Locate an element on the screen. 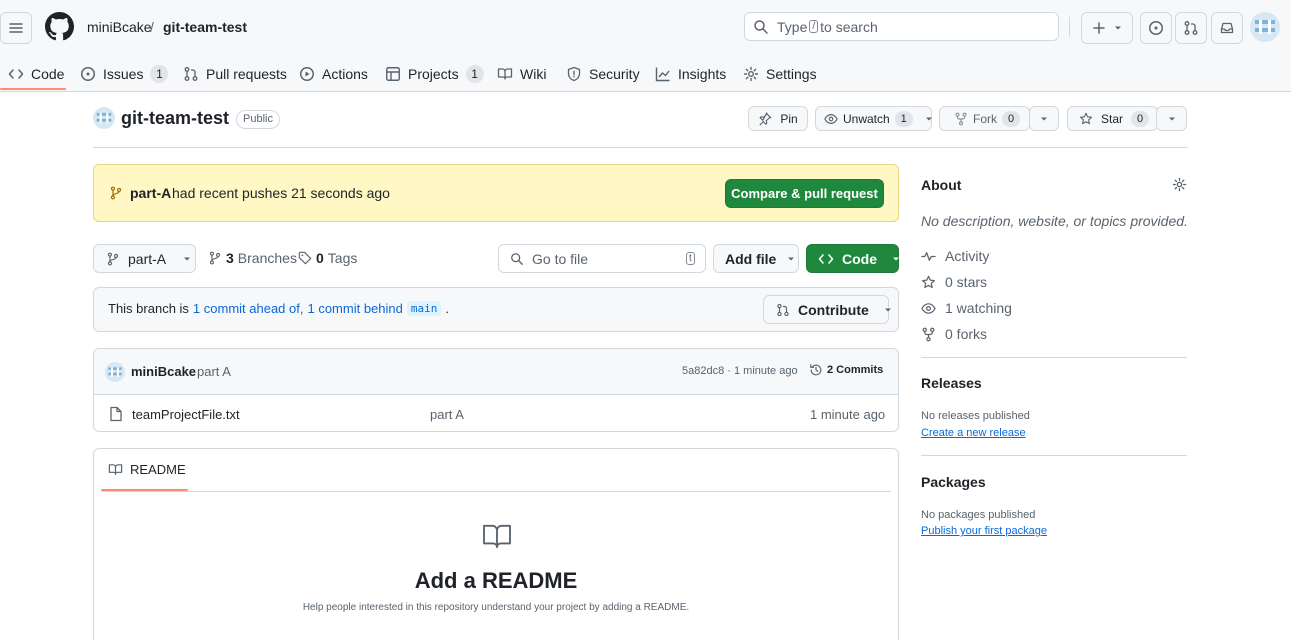 This screenshot has height=640, width=1291. pin-button: Pin is located at coordinates (778, 118).